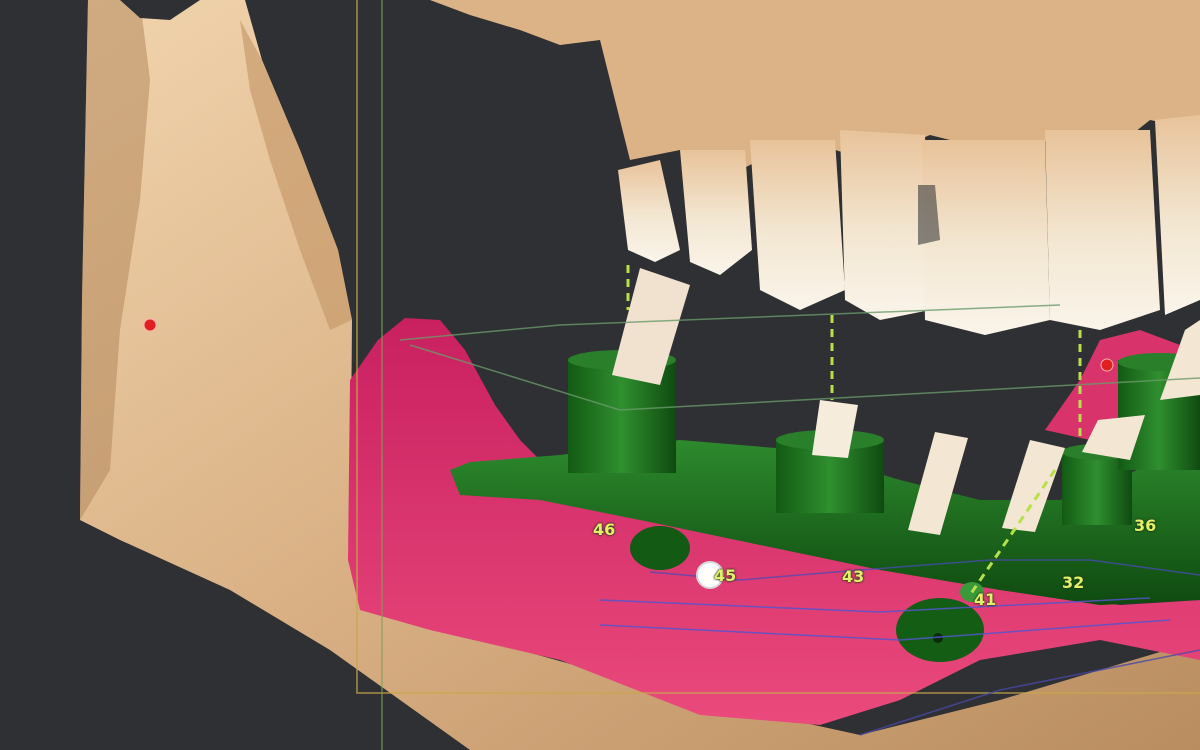 The width and height of the screenshot is (1200, 750). I want to click on implant-label-46: 46, so click(604, 530).